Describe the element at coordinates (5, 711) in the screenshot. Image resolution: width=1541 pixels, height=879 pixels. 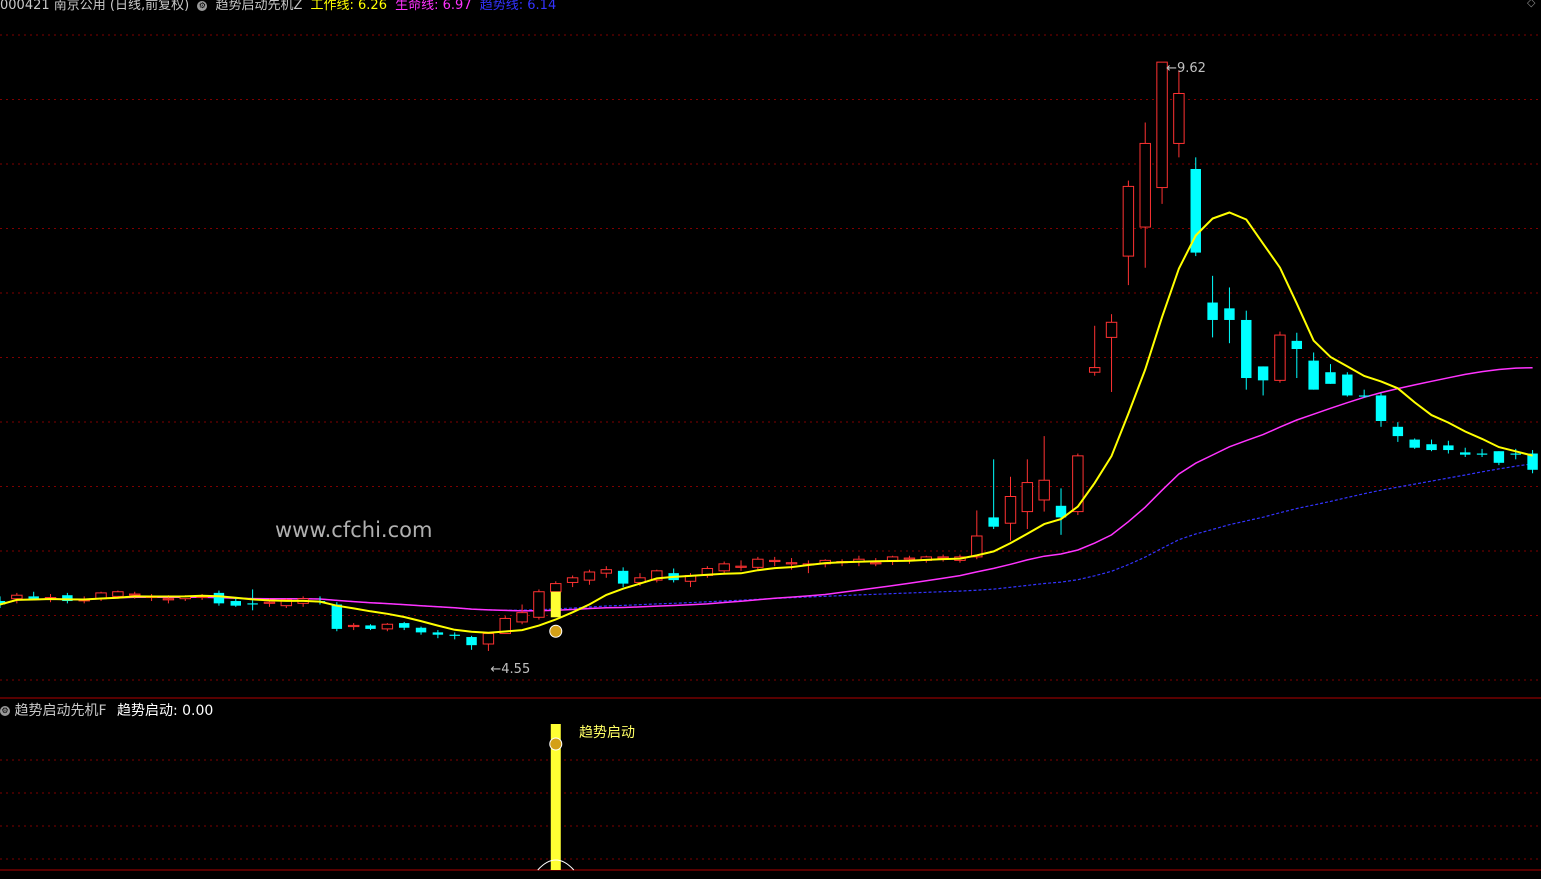
I see `sub-settings-icon: ⚙` at that location.